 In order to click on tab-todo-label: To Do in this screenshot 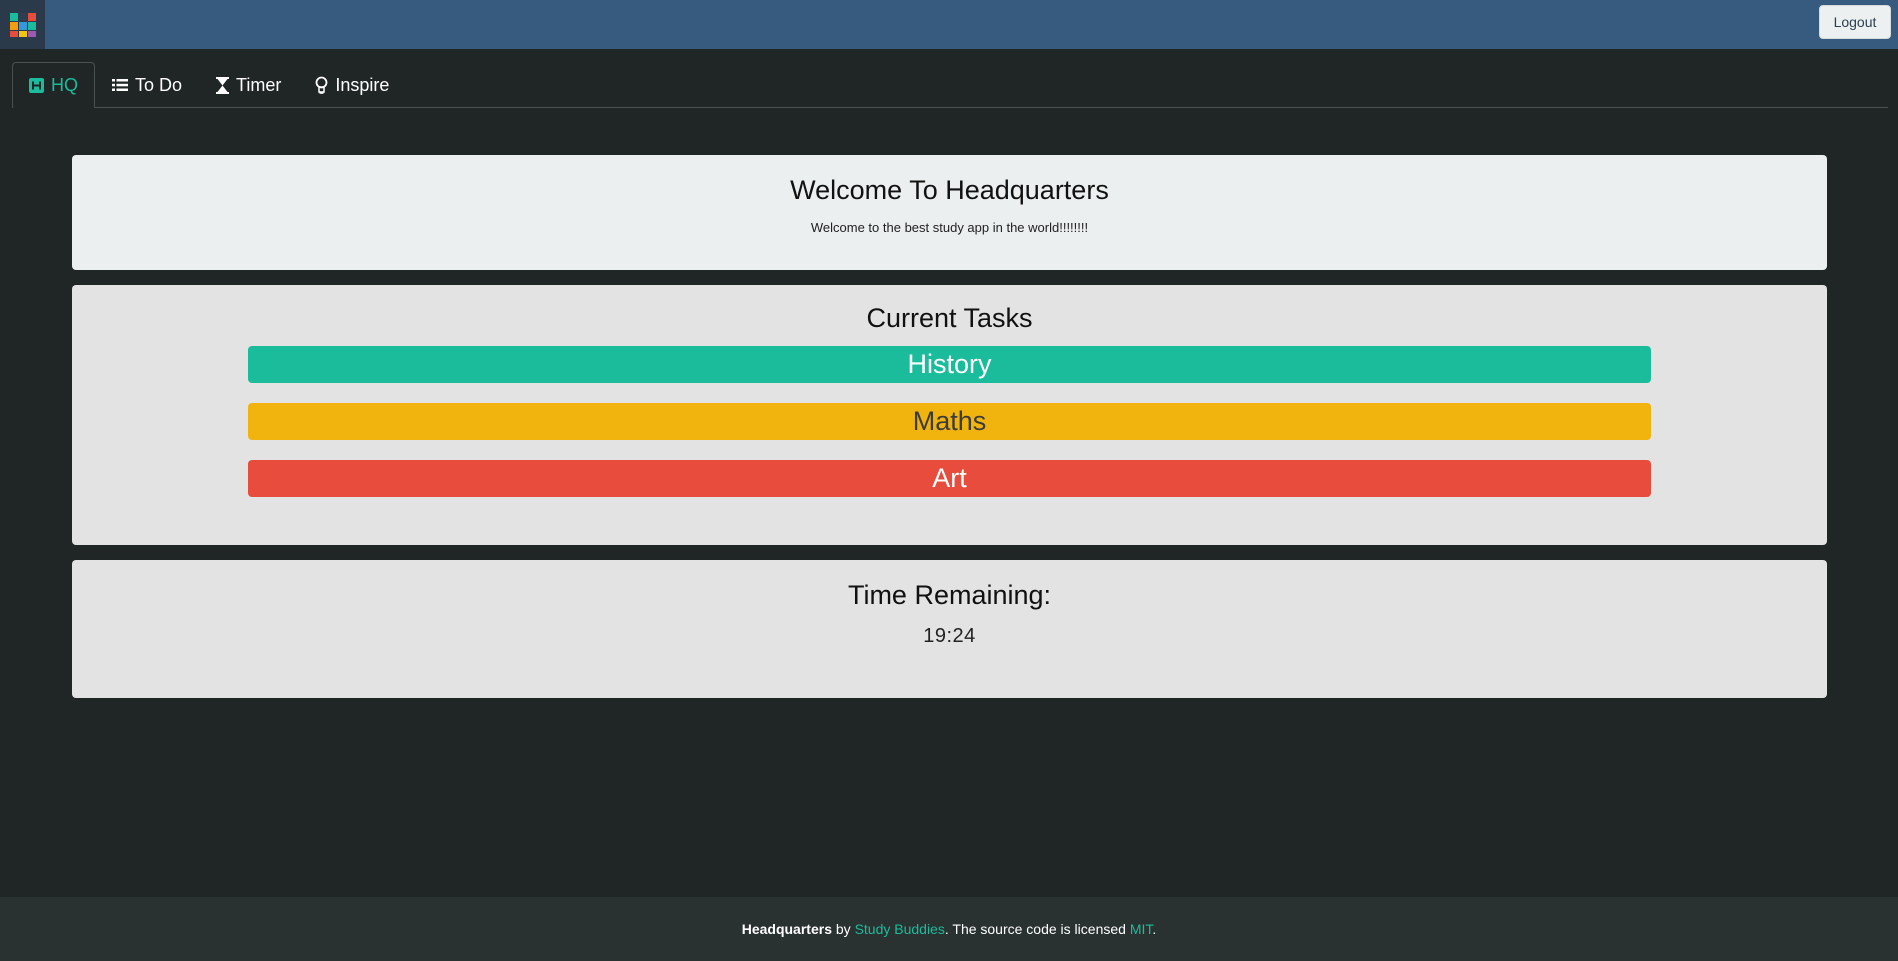, I will do `click(159, 84)`.